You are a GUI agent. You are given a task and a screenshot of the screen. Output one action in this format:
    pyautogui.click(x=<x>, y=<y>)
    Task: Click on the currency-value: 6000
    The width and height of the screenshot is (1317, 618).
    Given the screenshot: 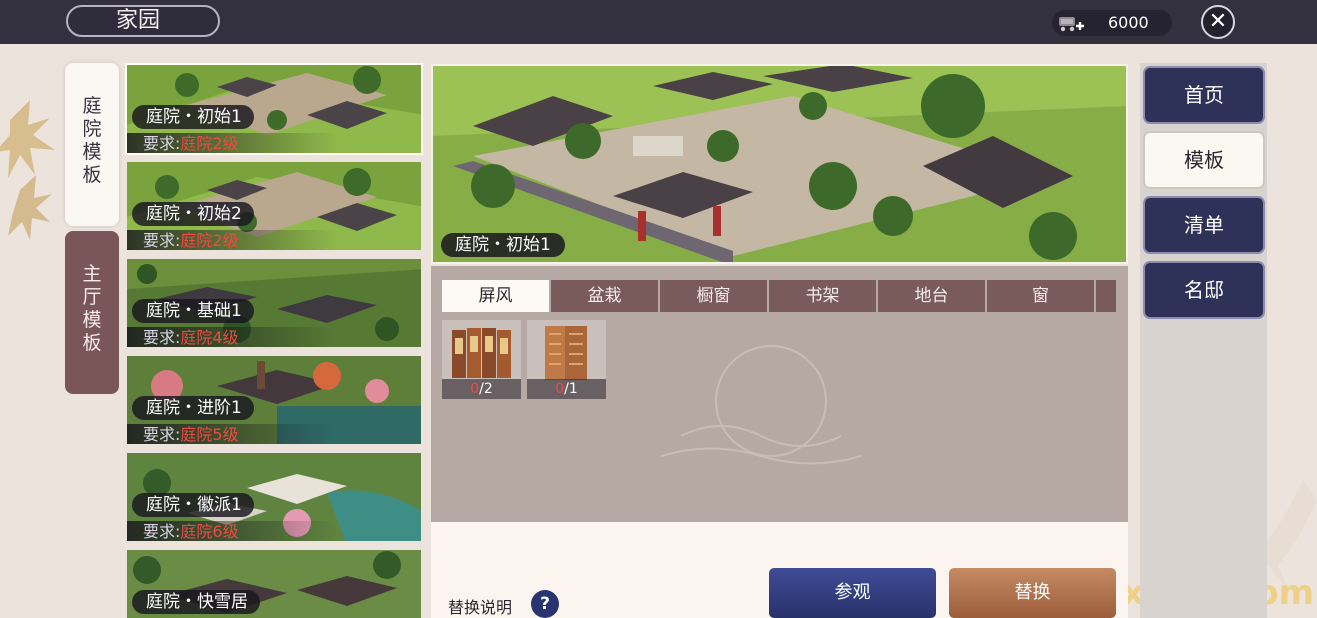 What is the action you would take?
    pyautogui.click(x=1128, y=22)
    